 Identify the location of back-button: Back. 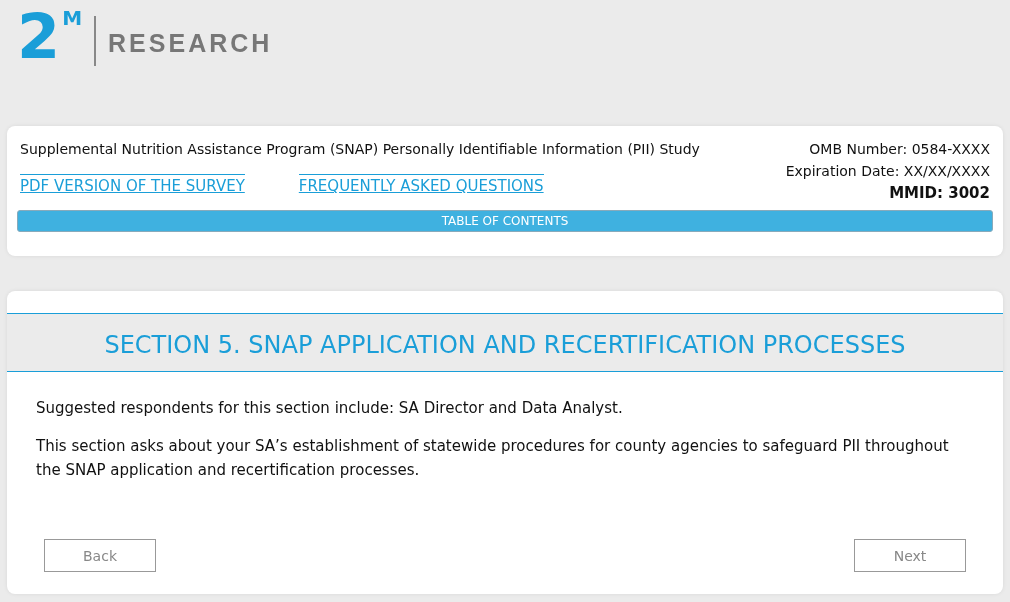
(100, 555).